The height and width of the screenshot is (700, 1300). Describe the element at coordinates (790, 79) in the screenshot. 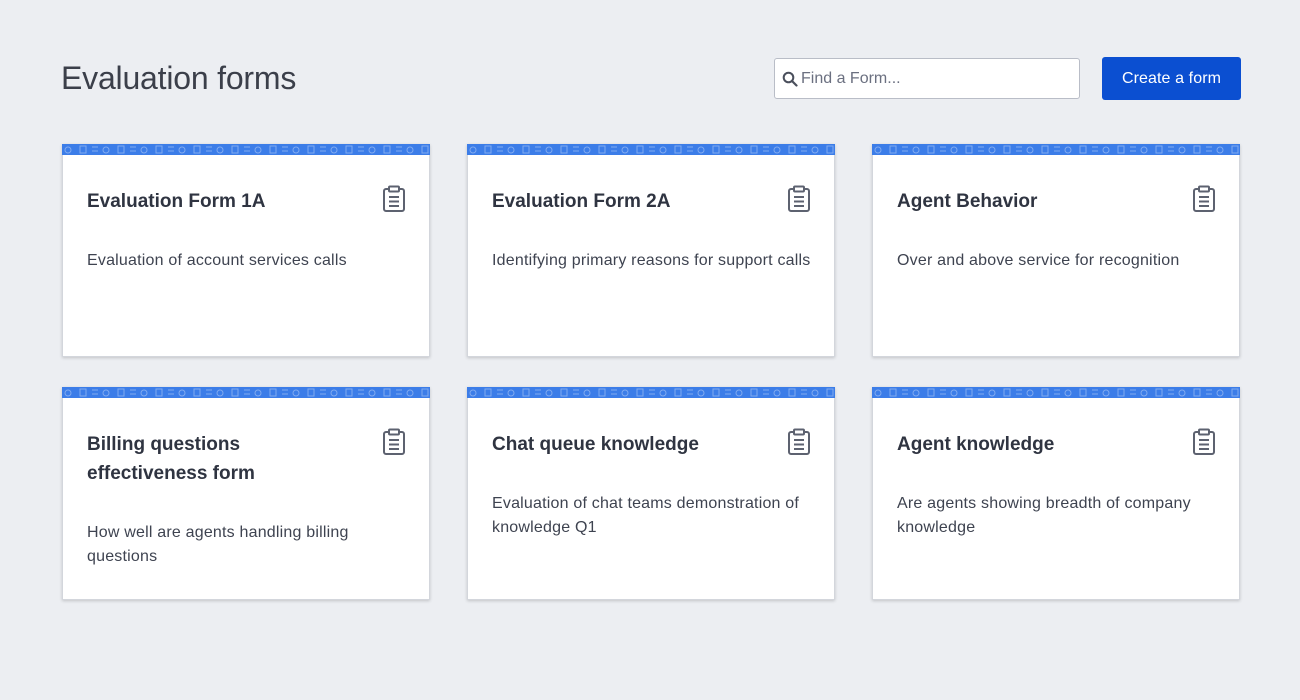

I see `search-icon` at that location.